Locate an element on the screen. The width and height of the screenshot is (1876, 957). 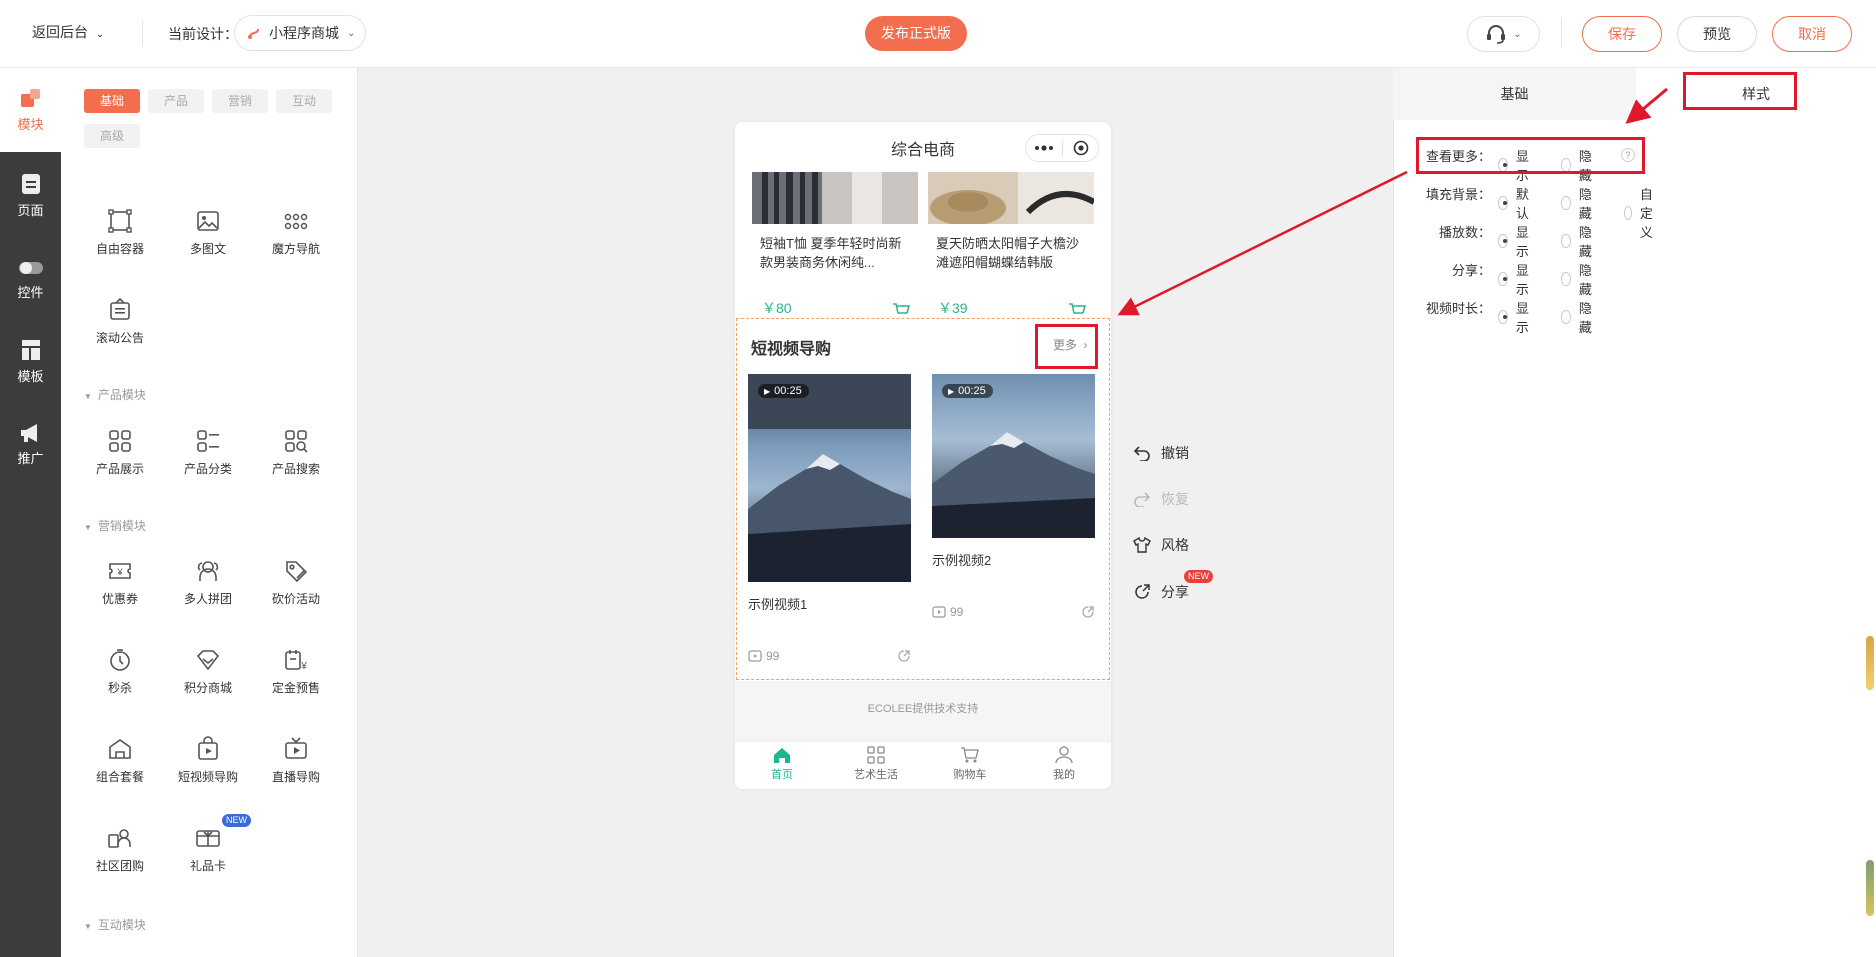
annotation-arrows is located at coordinates (1392, 201).